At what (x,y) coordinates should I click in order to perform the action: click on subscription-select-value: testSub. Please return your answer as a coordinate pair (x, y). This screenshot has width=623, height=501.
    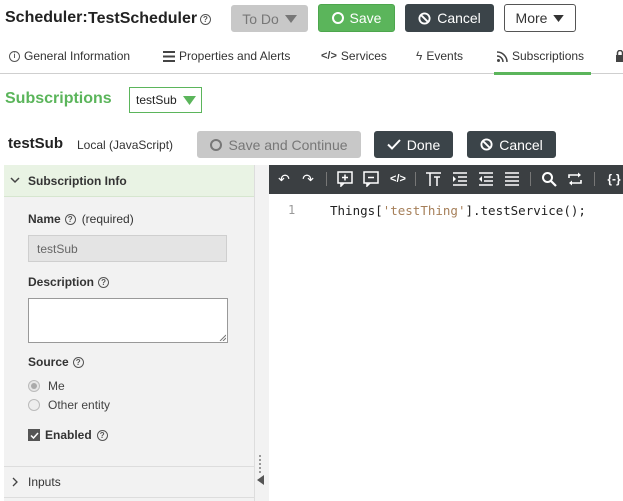
    Looking at the image, I should click on (156, 100).